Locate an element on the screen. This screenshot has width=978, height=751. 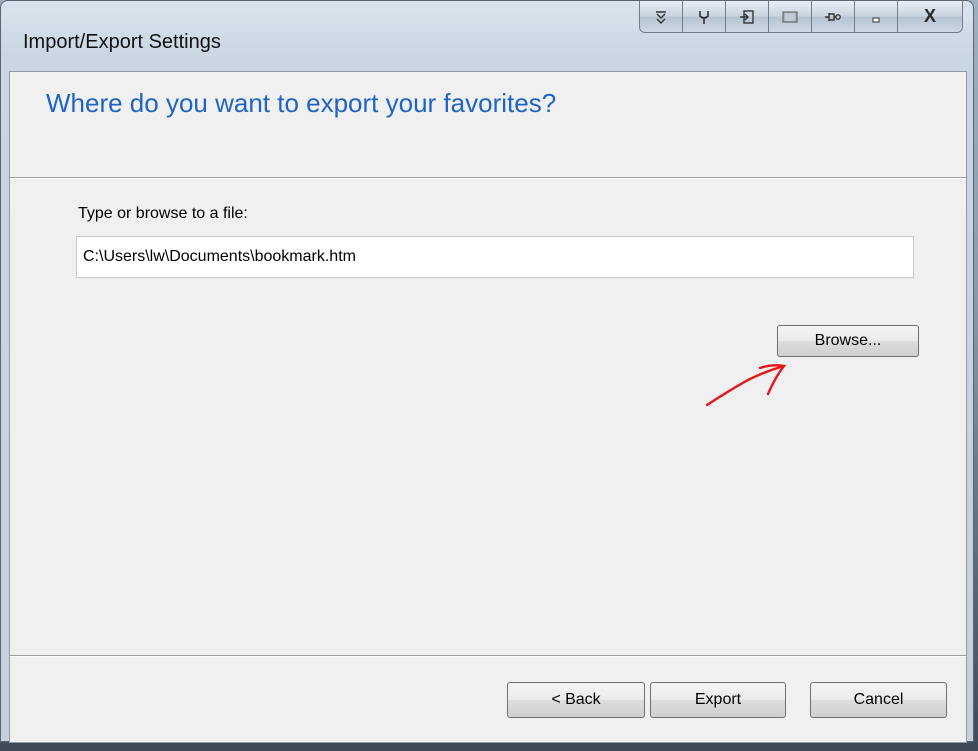
screen-button is located at coordinates (790, 17).